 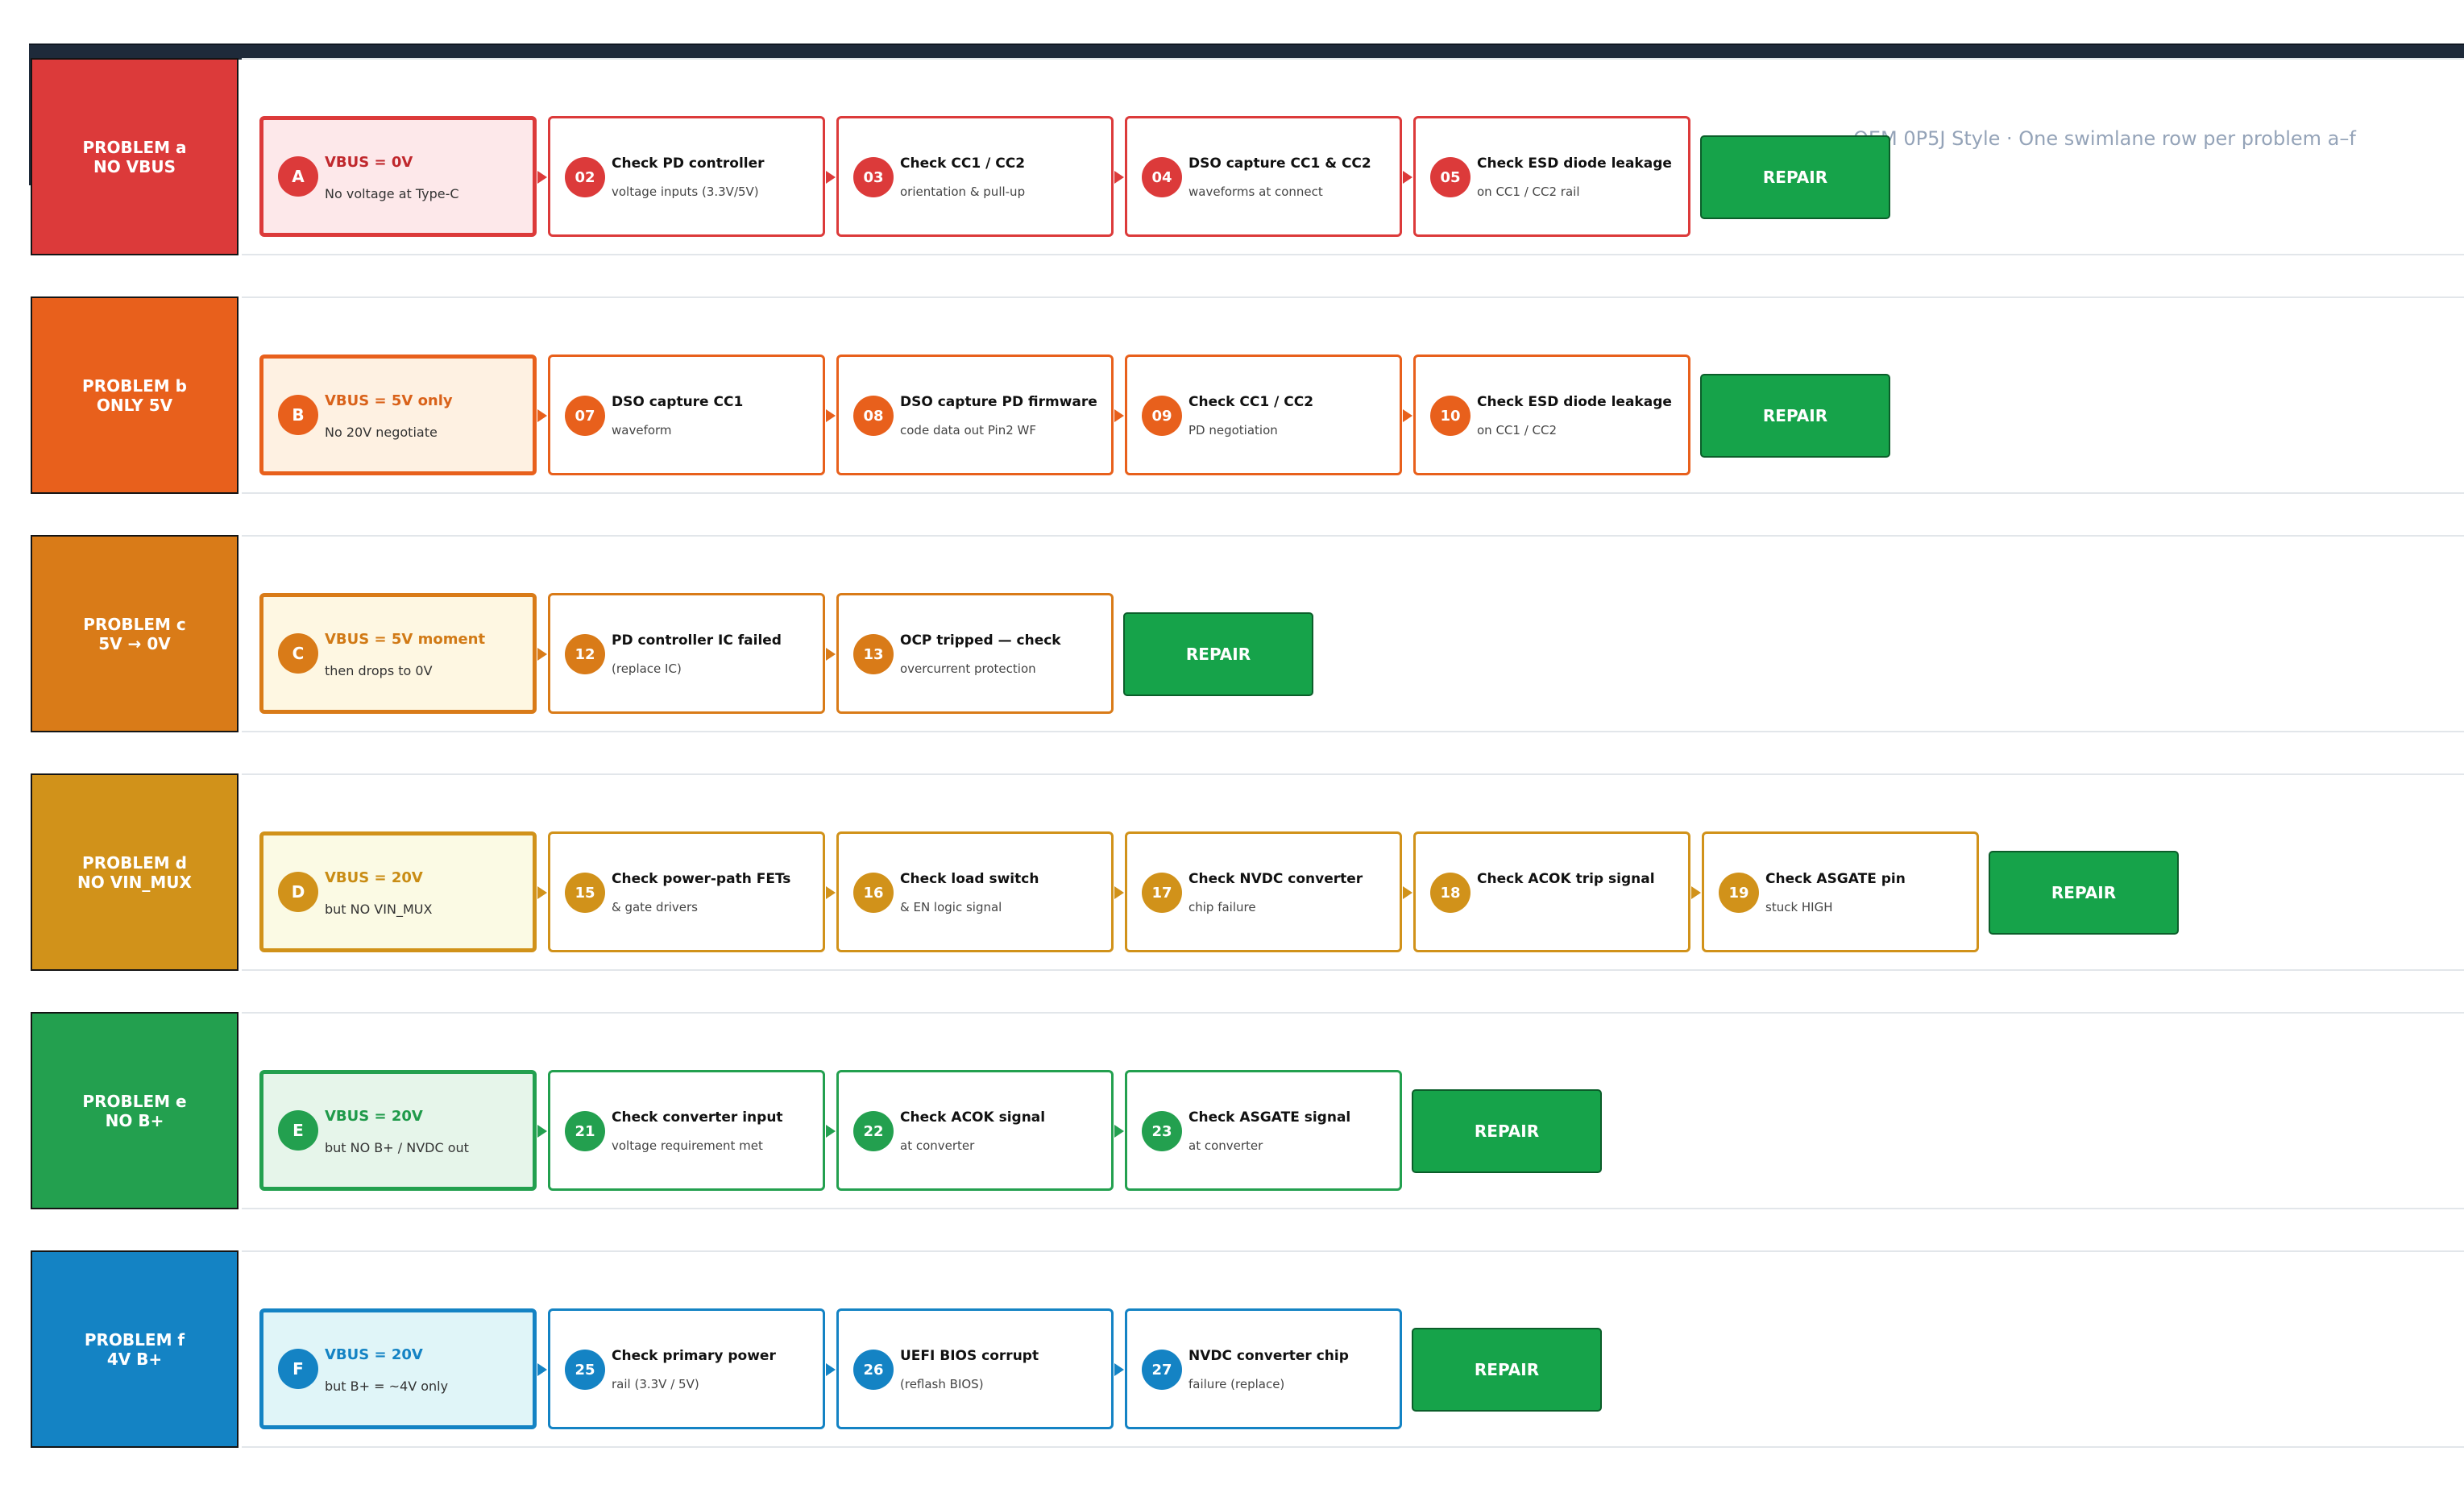 I want to click on step-title: PD controller IC failed, so click(x=697, y=640).